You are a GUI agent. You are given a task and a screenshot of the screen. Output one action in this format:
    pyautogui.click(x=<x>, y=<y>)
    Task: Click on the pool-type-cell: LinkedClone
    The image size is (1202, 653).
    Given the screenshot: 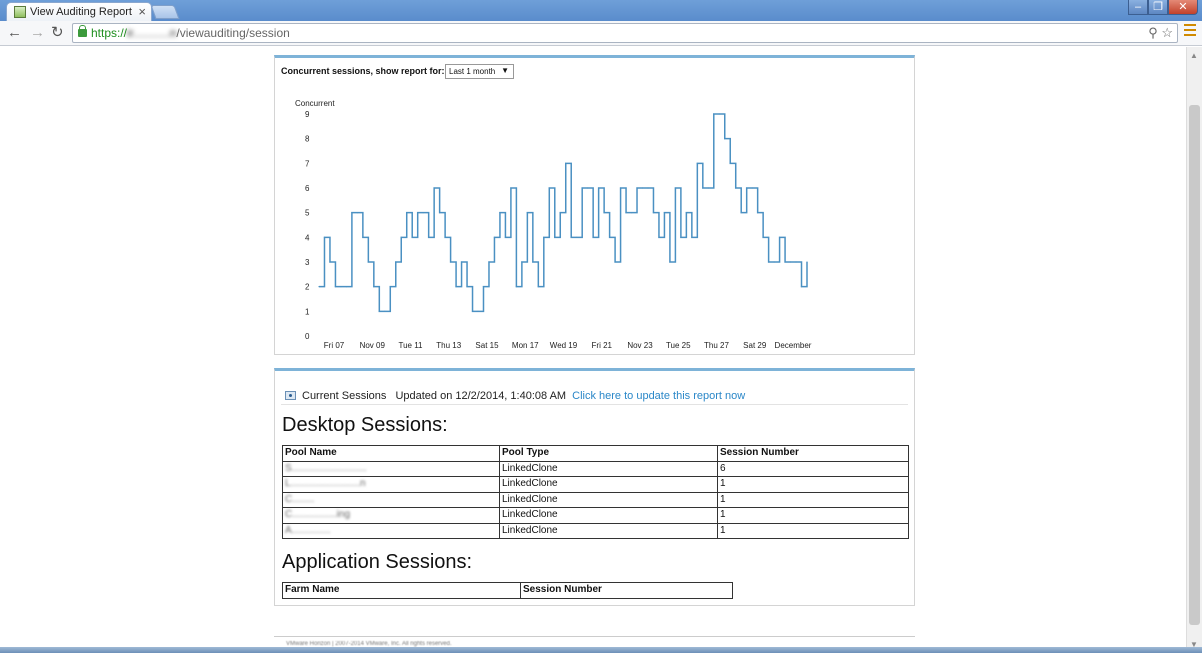 What is the action you would take?
    pyautogui.click(x=608, y=499)
    